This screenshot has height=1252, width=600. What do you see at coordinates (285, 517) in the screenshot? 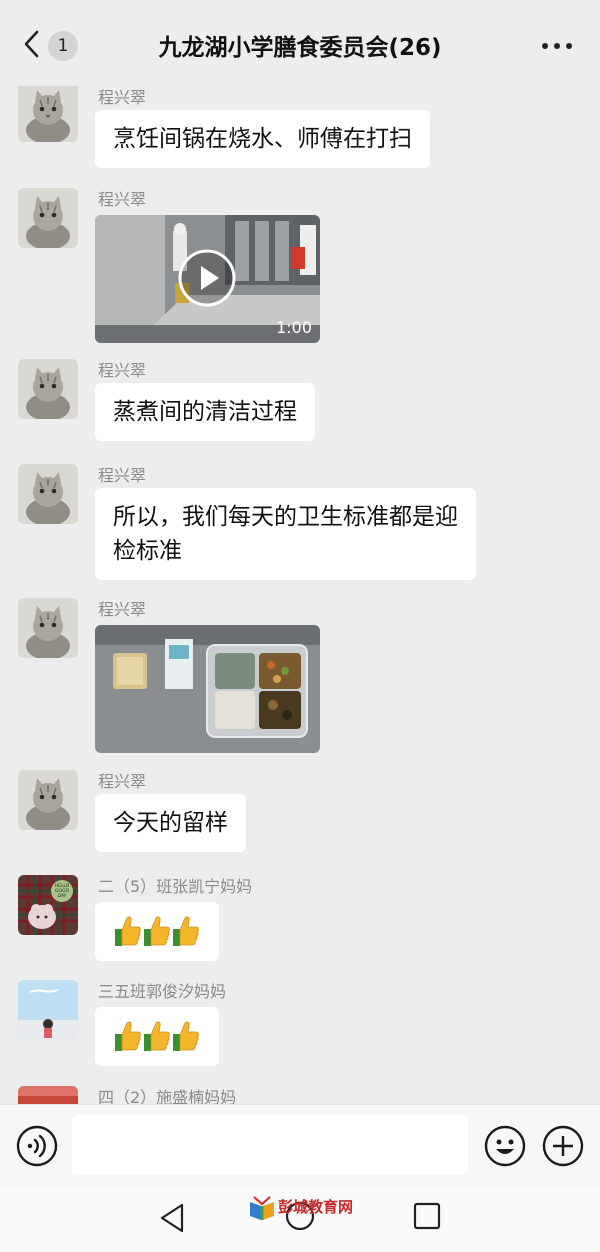
I see `message-line: 所以，我们每天的卫生标准都是迎` at bounding box center [285, 517].